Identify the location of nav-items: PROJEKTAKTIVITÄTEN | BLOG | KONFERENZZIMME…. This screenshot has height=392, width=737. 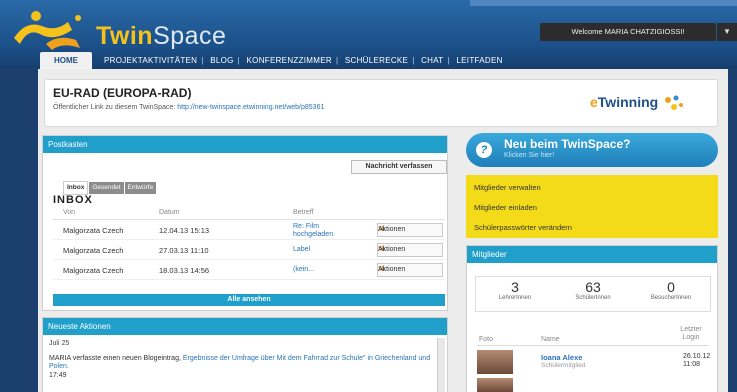
(303, 60).